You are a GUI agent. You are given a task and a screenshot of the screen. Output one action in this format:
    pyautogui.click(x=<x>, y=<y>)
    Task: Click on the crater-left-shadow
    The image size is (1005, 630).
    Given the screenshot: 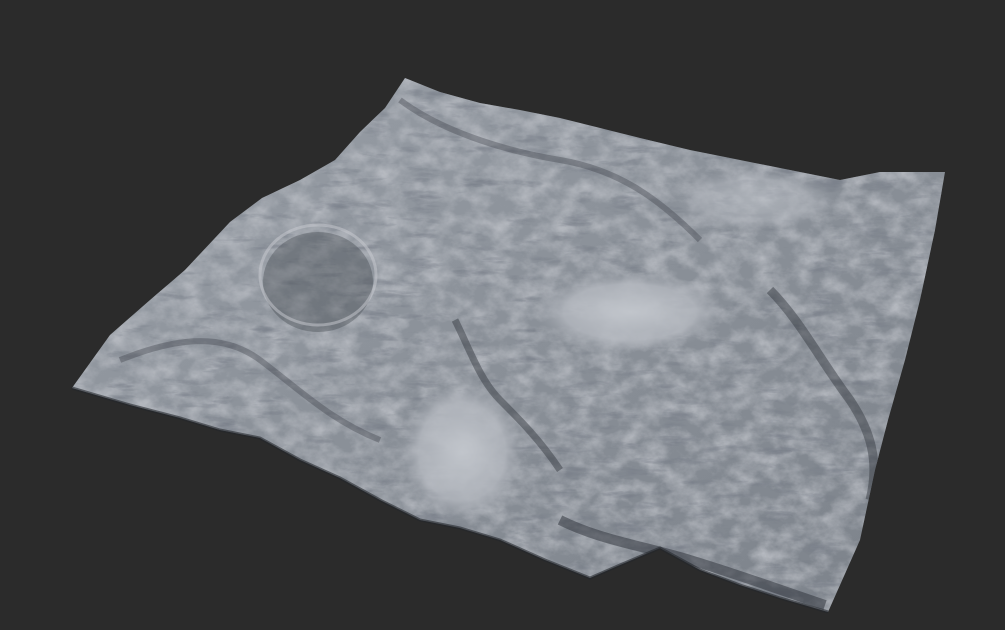 What is the action you would take?
    pyautogui.click(x=318, y=282)
    